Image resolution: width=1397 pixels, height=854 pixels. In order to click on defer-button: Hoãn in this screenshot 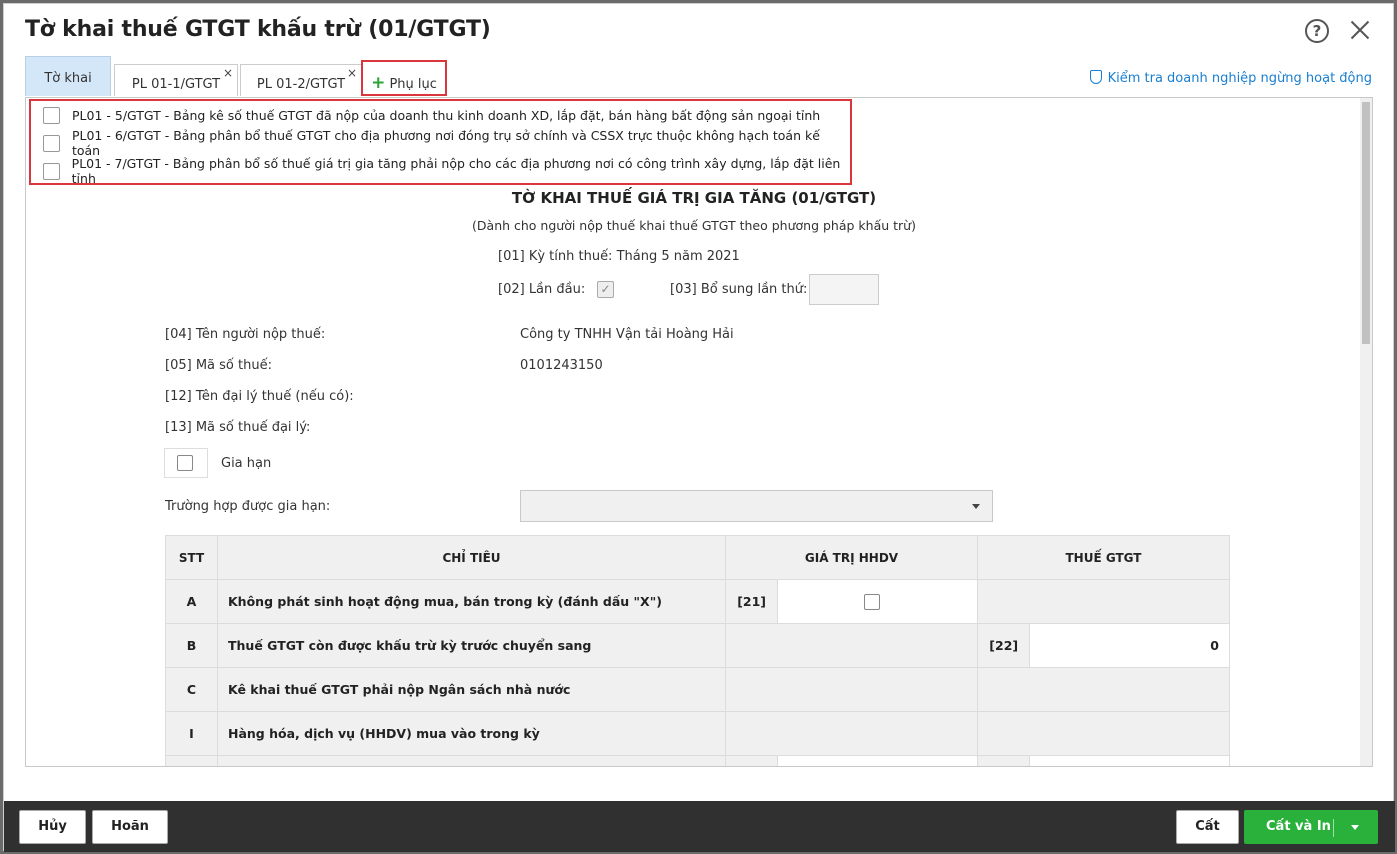, I will do `click(130, 827)`.